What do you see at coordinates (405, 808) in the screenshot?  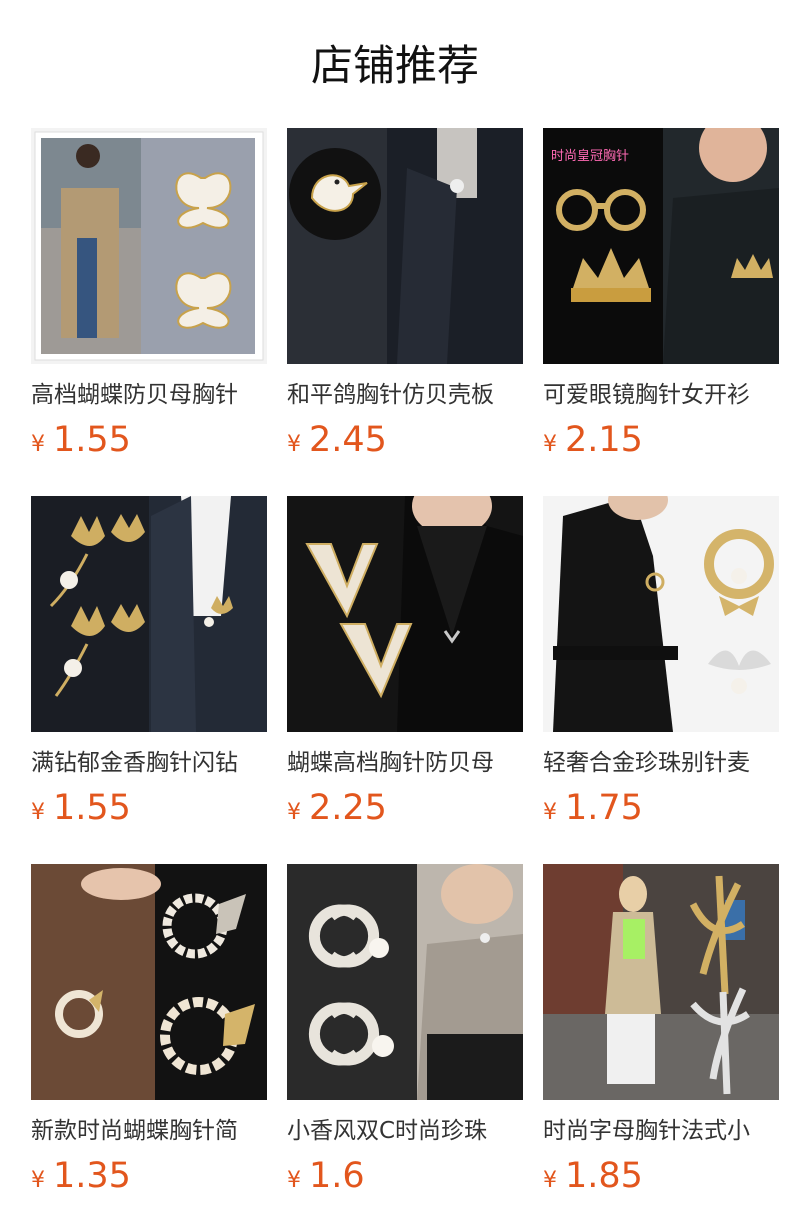 I see `product-price: ¥2.25` at bounding box center [405, 808].